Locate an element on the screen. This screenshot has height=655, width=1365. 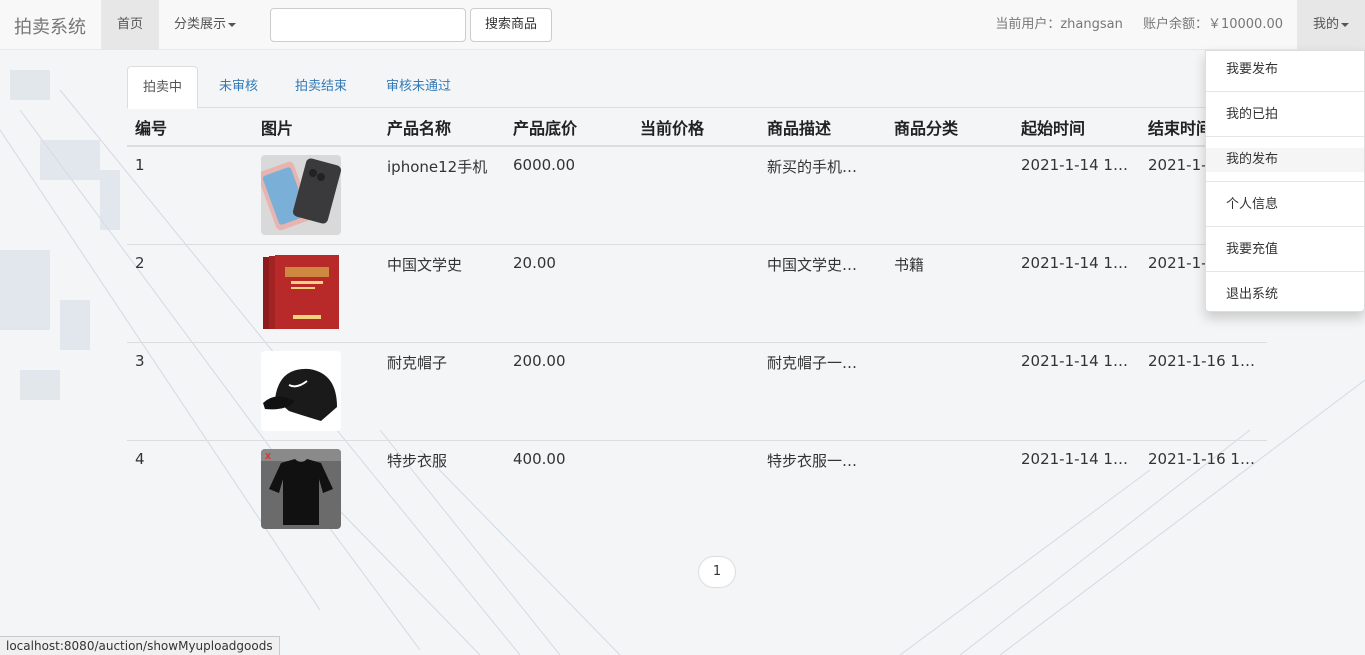
header-start-time: 起始时间 is located at coordinates (1076, 127).